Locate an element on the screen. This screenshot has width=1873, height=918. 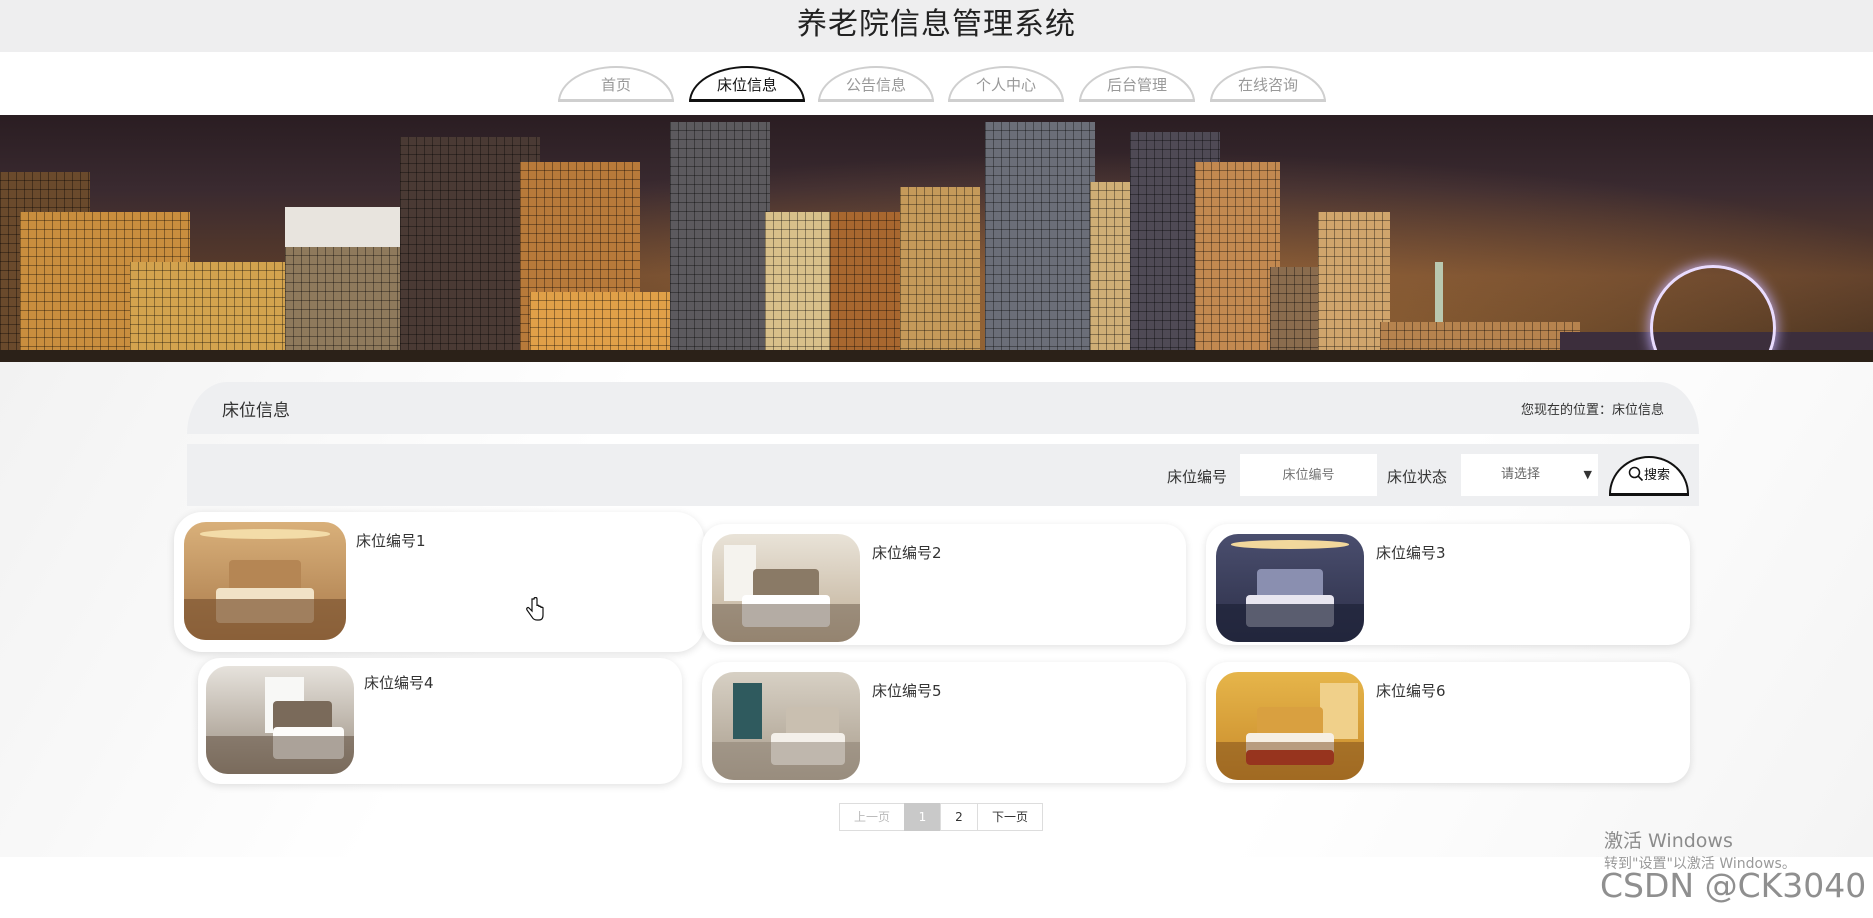
bed-card: 床位编号5 is located at coordinates (944, 722).